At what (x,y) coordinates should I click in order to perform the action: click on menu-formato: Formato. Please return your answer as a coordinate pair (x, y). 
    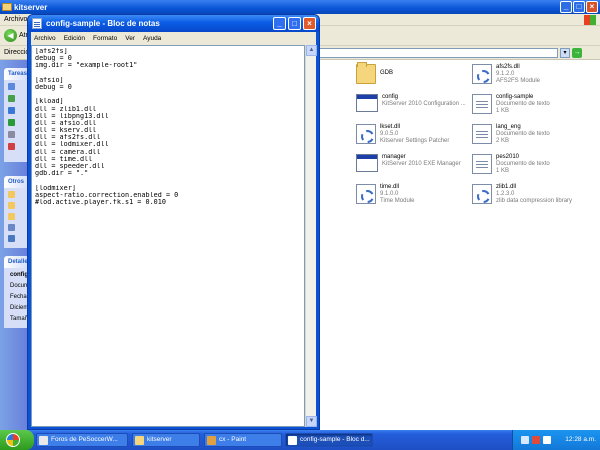
    Looking at the image, I should click on (105, 38).